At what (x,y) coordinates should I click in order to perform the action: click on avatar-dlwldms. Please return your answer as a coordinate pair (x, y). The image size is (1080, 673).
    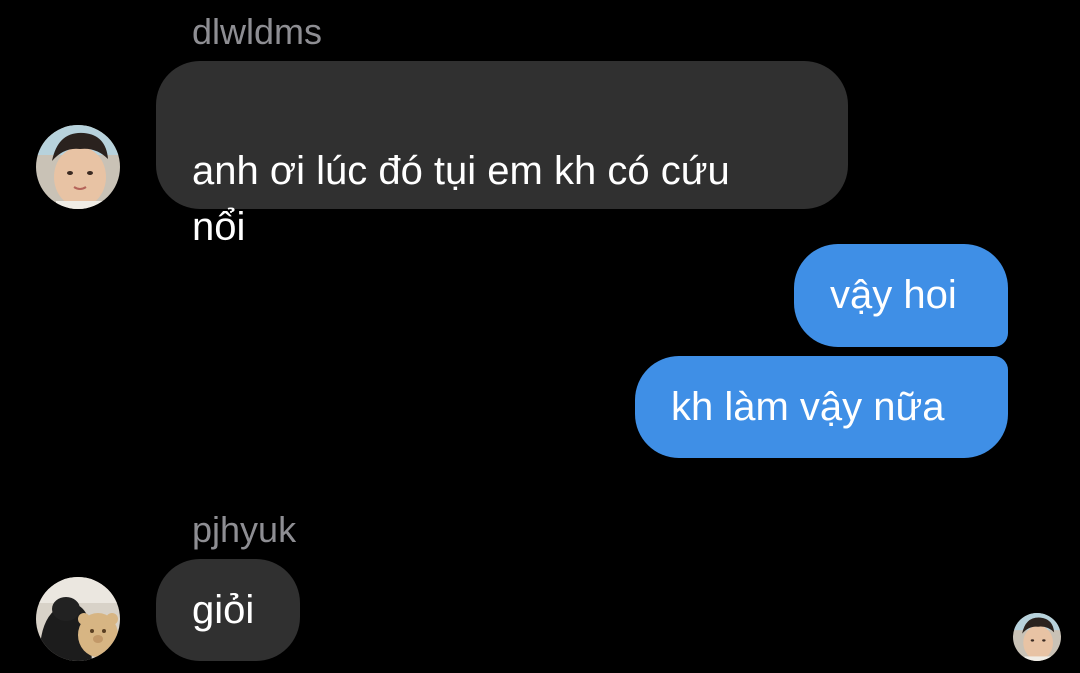
    Looking at the image, I should click on (78, 167).